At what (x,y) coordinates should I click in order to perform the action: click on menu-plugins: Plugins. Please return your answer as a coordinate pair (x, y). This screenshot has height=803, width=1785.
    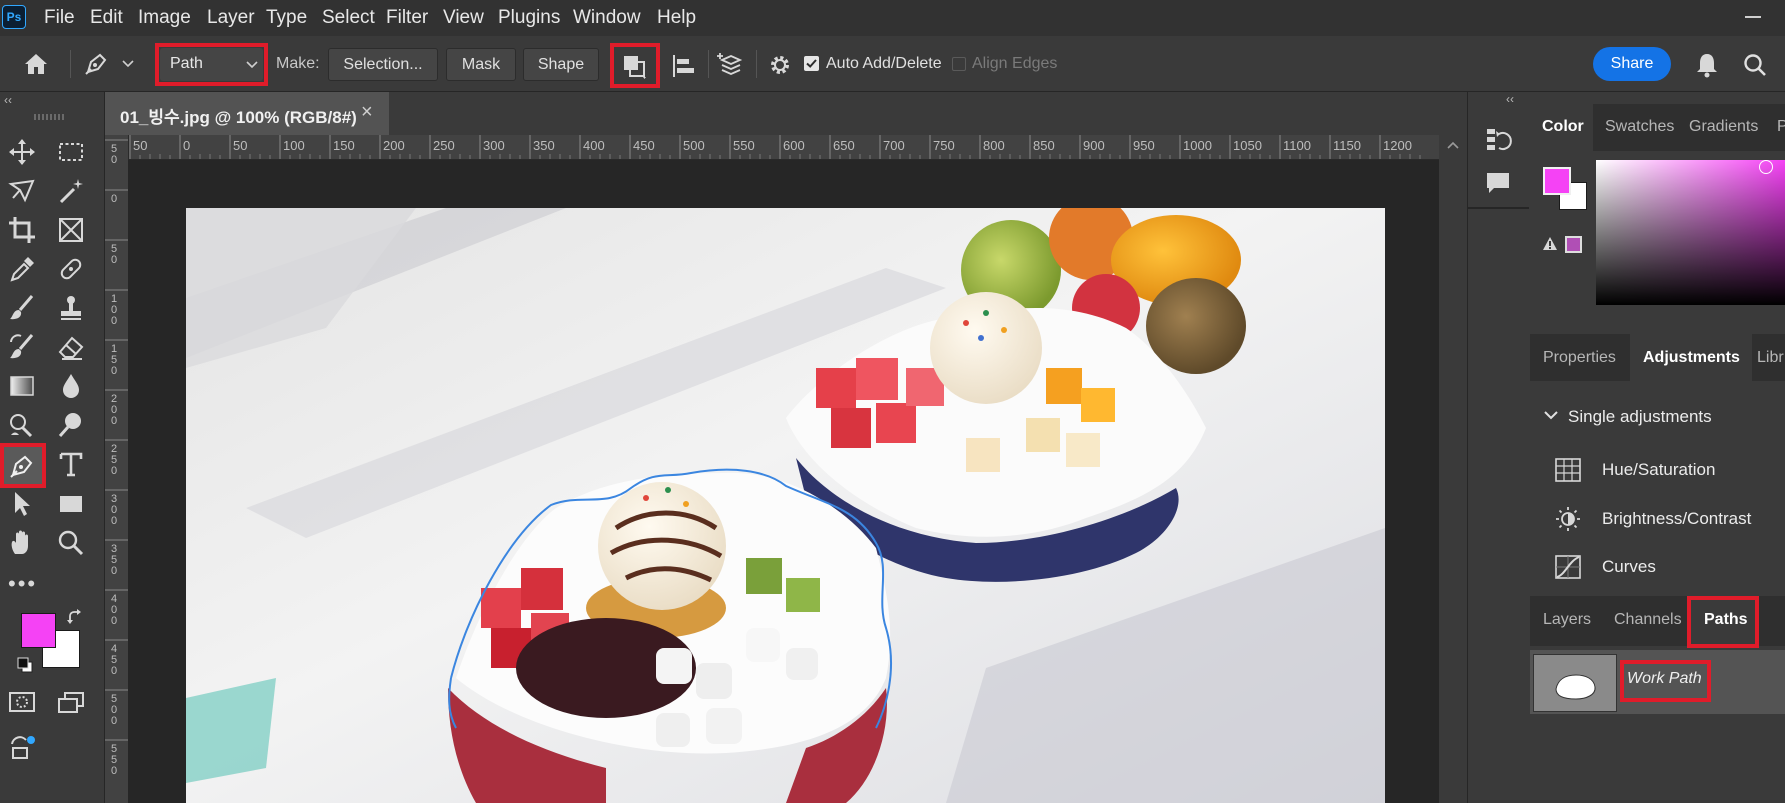
    Looking at the image, I should click on (529, 18).